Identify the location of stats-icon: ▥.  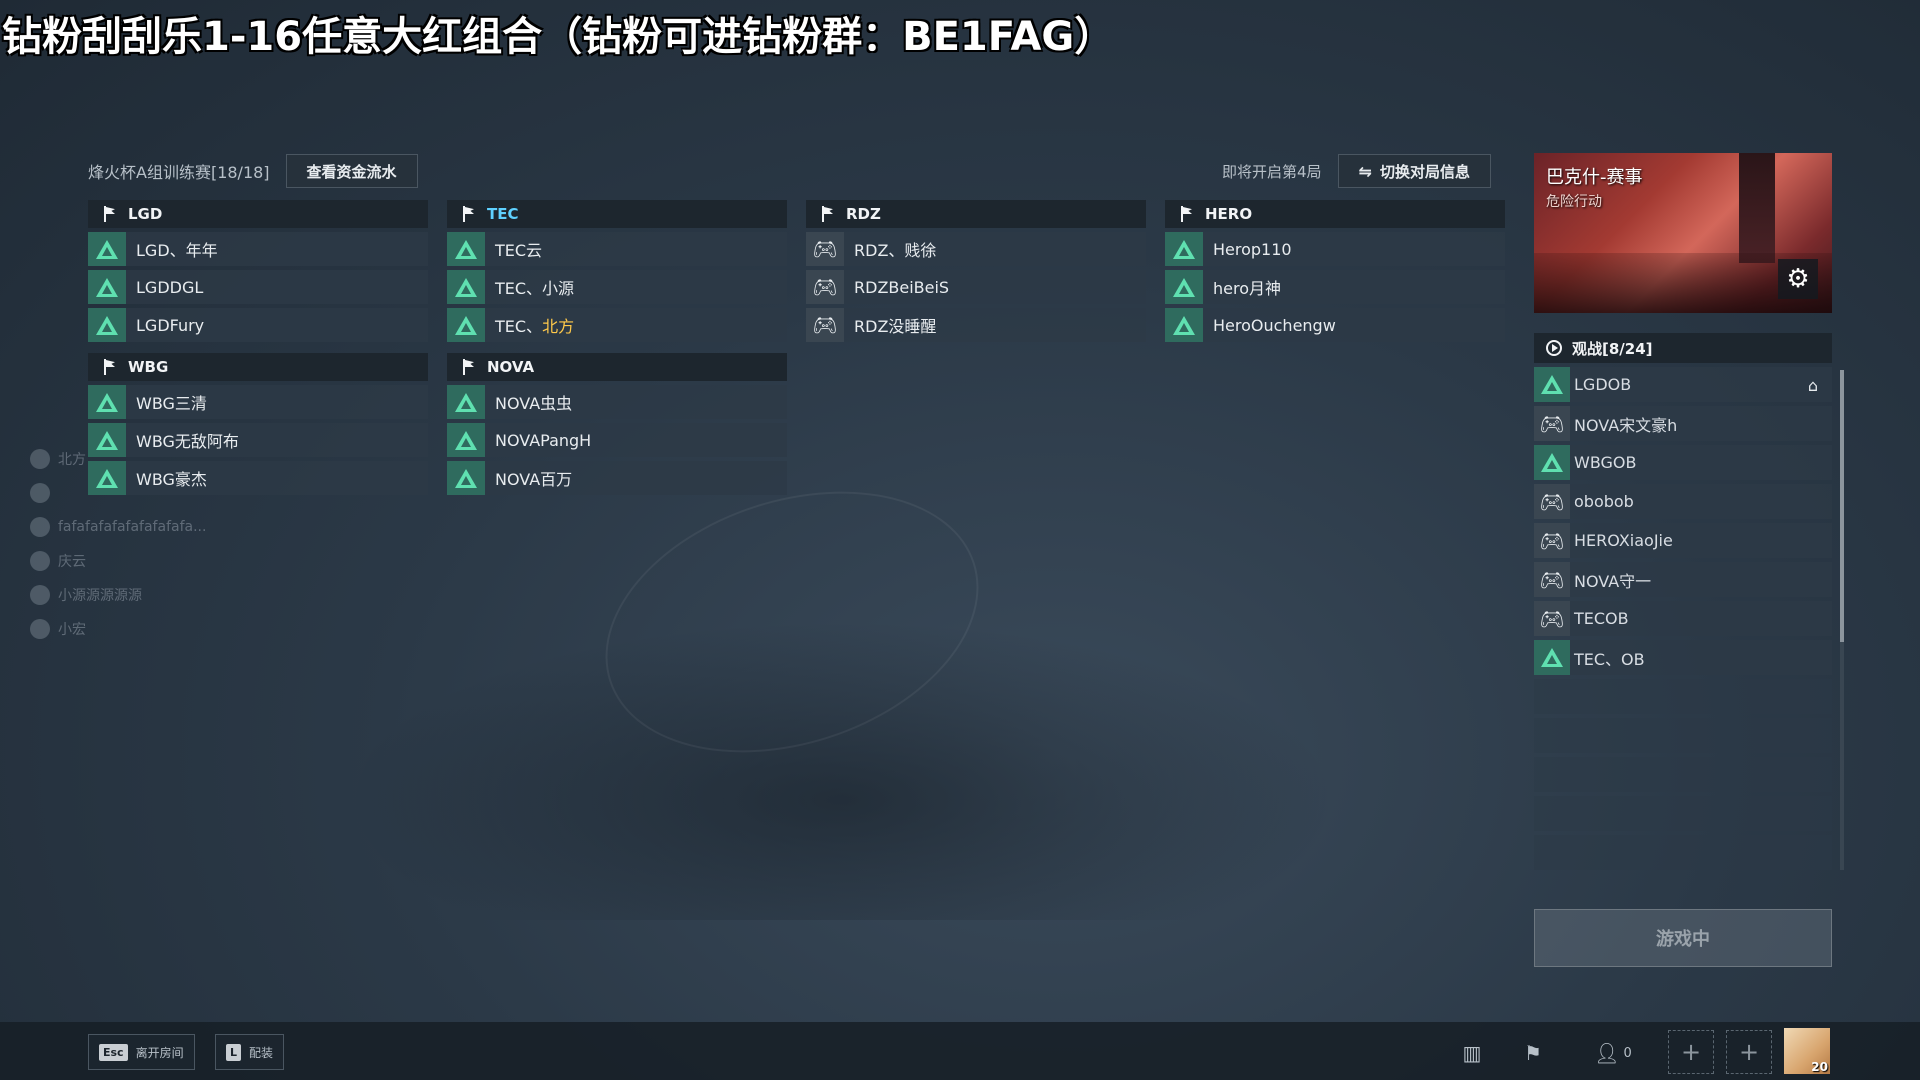
(1472, 1053).